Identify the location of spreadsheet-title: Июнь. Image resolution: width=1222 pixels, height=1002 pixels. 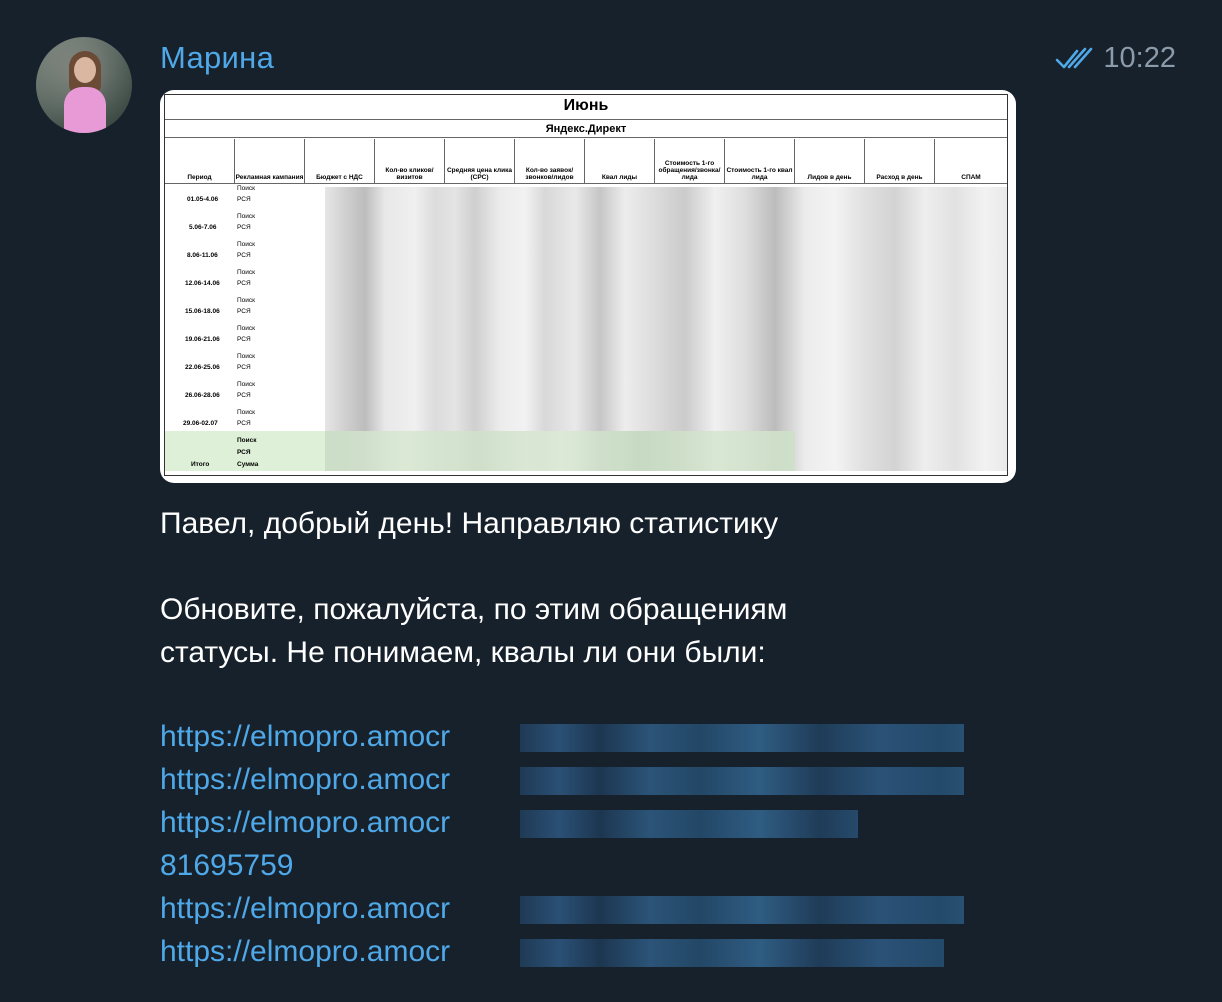
(586, 105).